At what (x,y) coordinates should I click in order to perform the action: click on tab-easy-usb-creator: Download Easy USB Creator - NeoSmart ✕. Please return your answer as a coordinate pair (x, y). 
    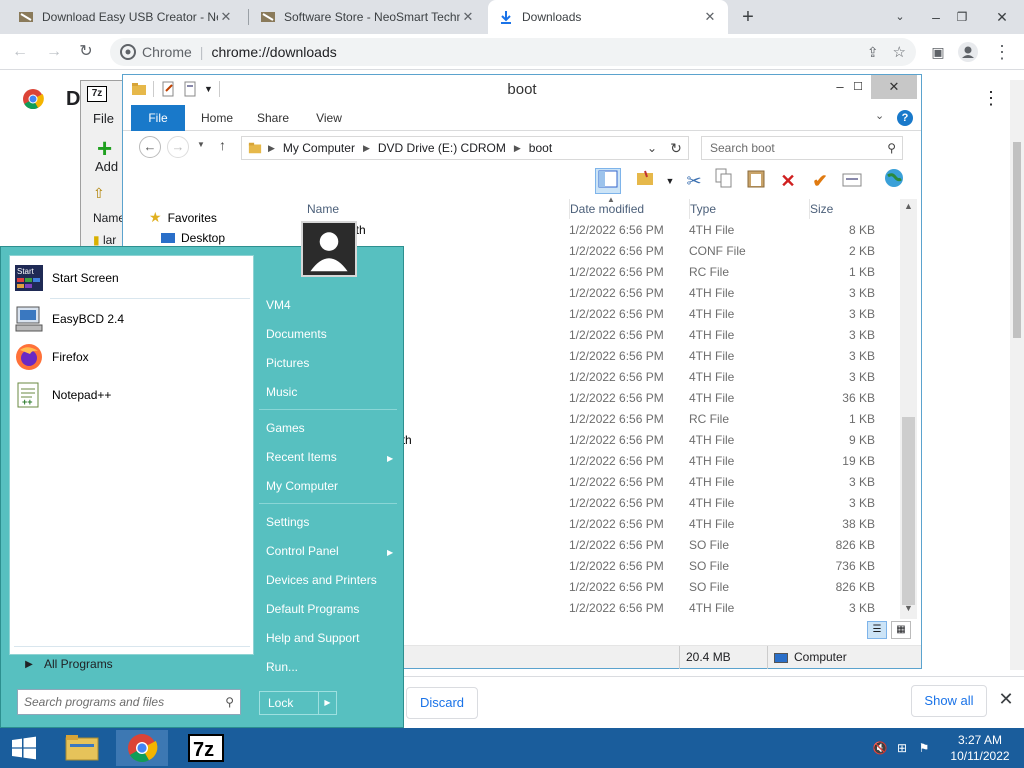
    Looking at the image, I should click on (126, 17).